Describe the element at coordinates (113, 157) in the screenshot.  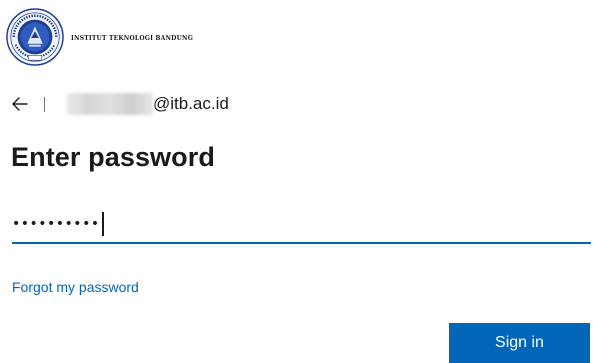
I see `page-title: Enter password` at that location.